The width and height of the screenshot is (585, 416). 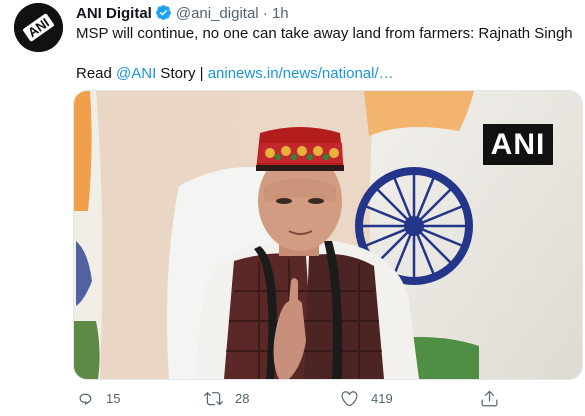 I want to click on ani-logo-icon: ANI, so click(x=38, y=27).